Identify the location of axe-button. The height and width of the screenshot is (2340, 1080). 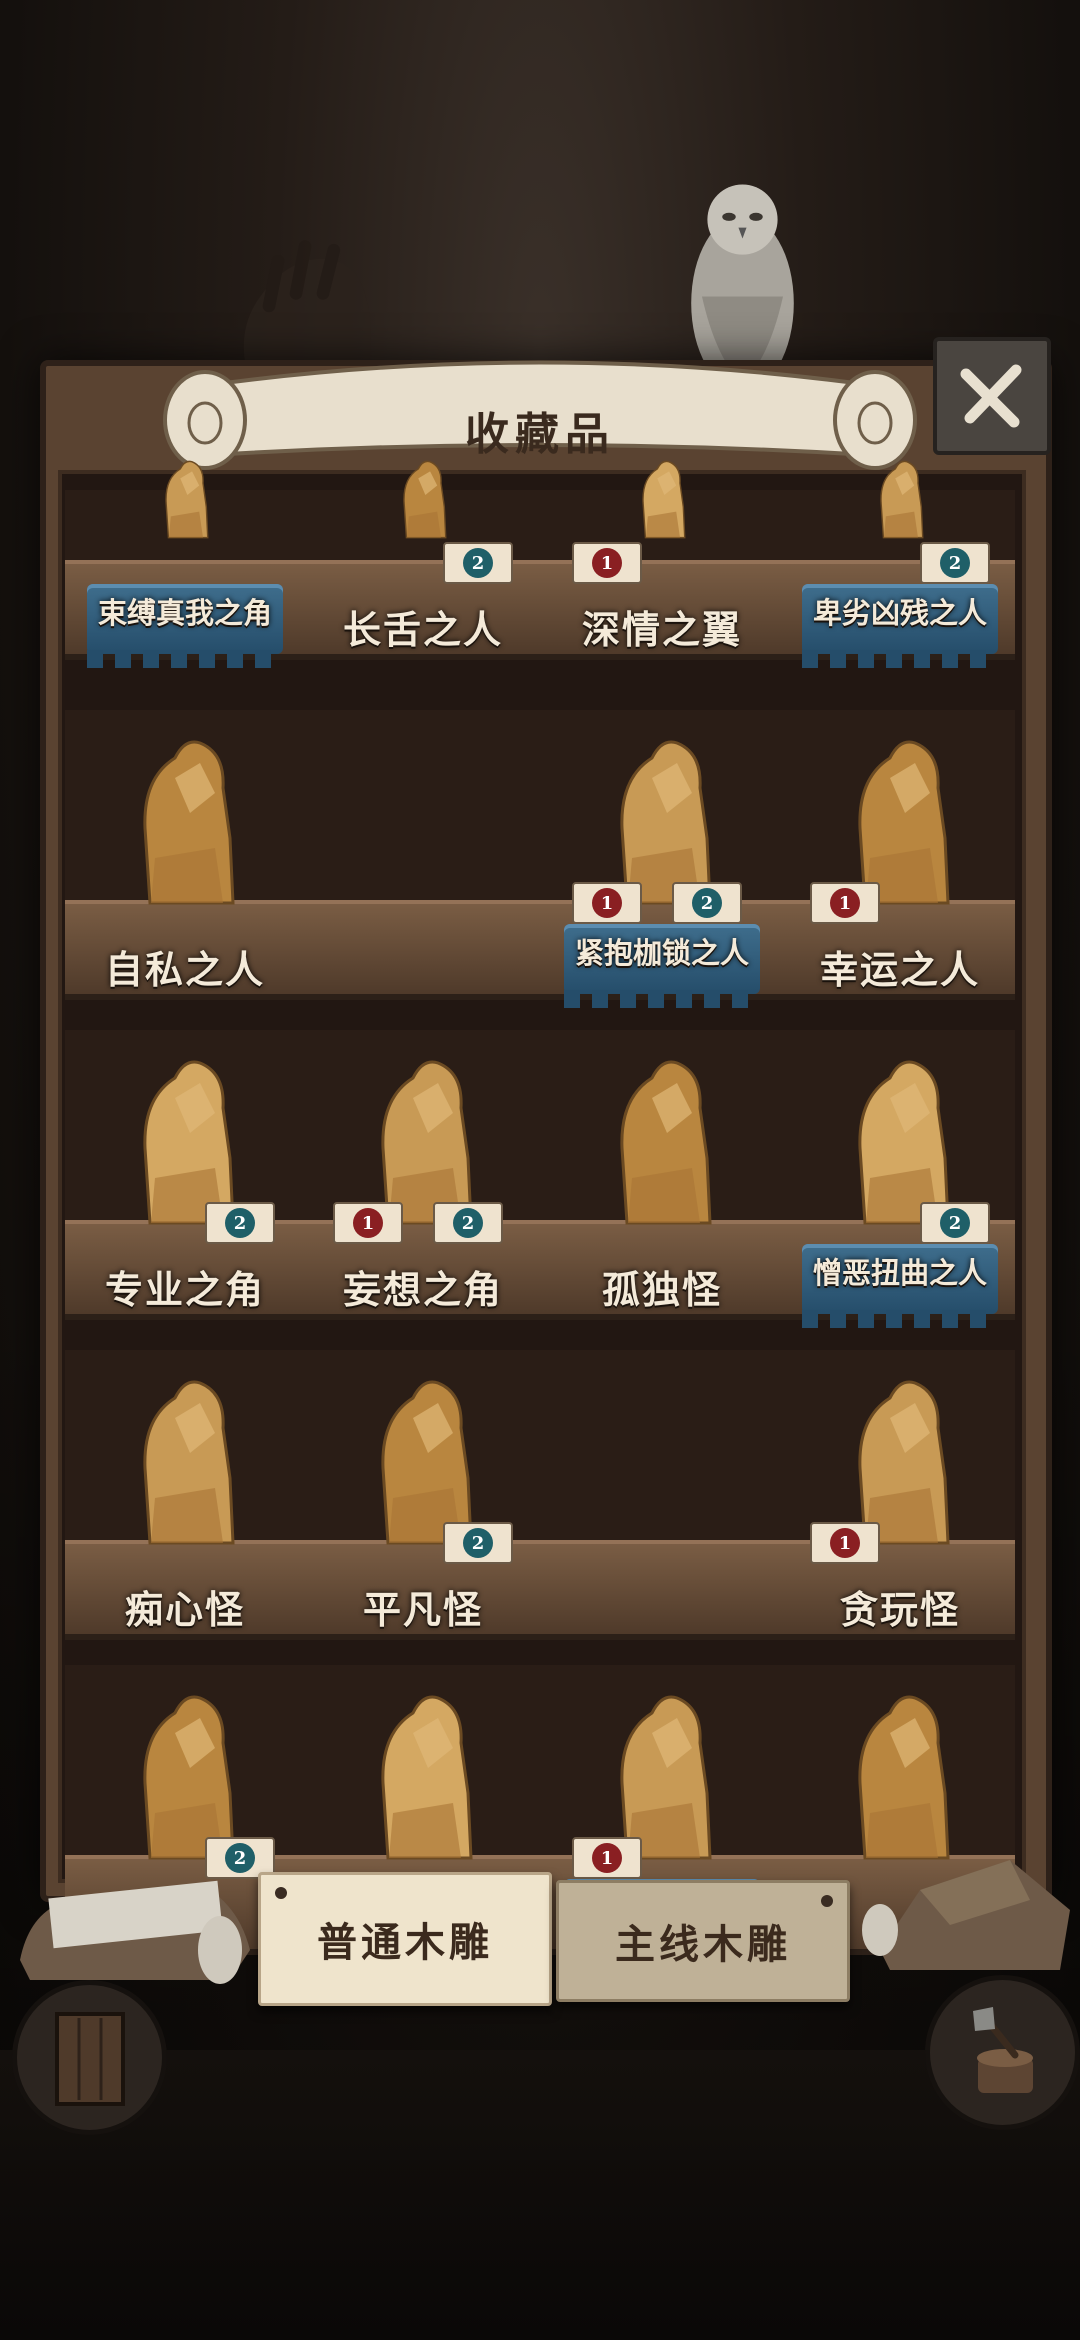
(1002, 2052).